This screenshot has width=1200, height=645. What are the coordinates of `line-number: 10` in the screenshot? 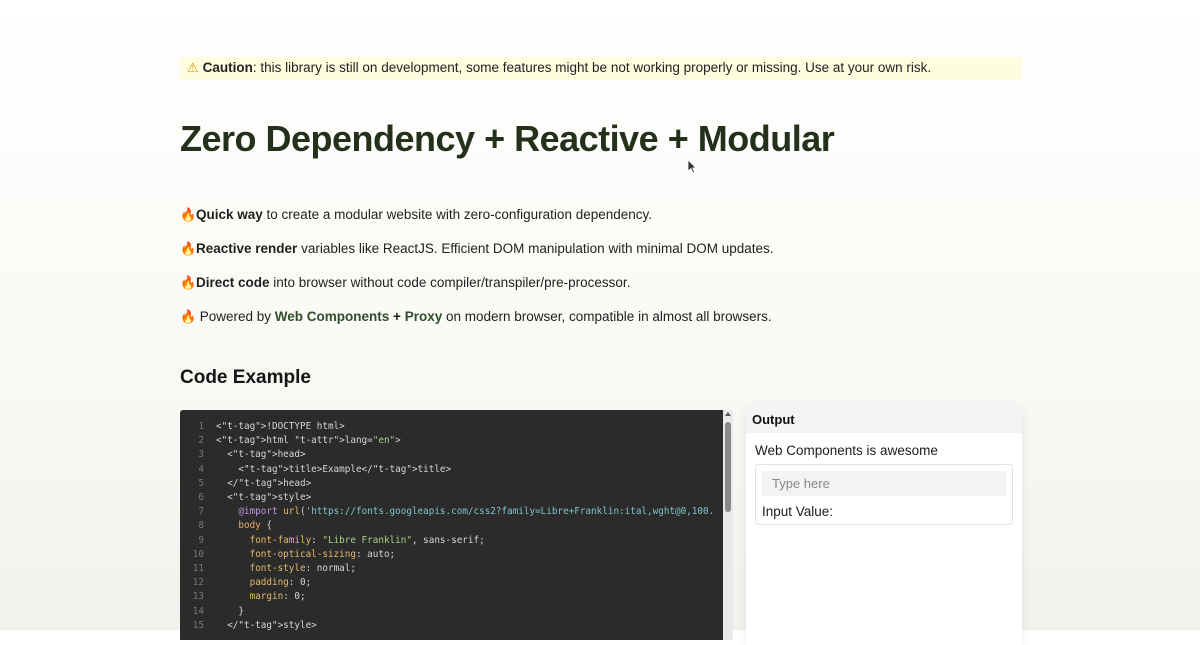 It's located at (198, 554).